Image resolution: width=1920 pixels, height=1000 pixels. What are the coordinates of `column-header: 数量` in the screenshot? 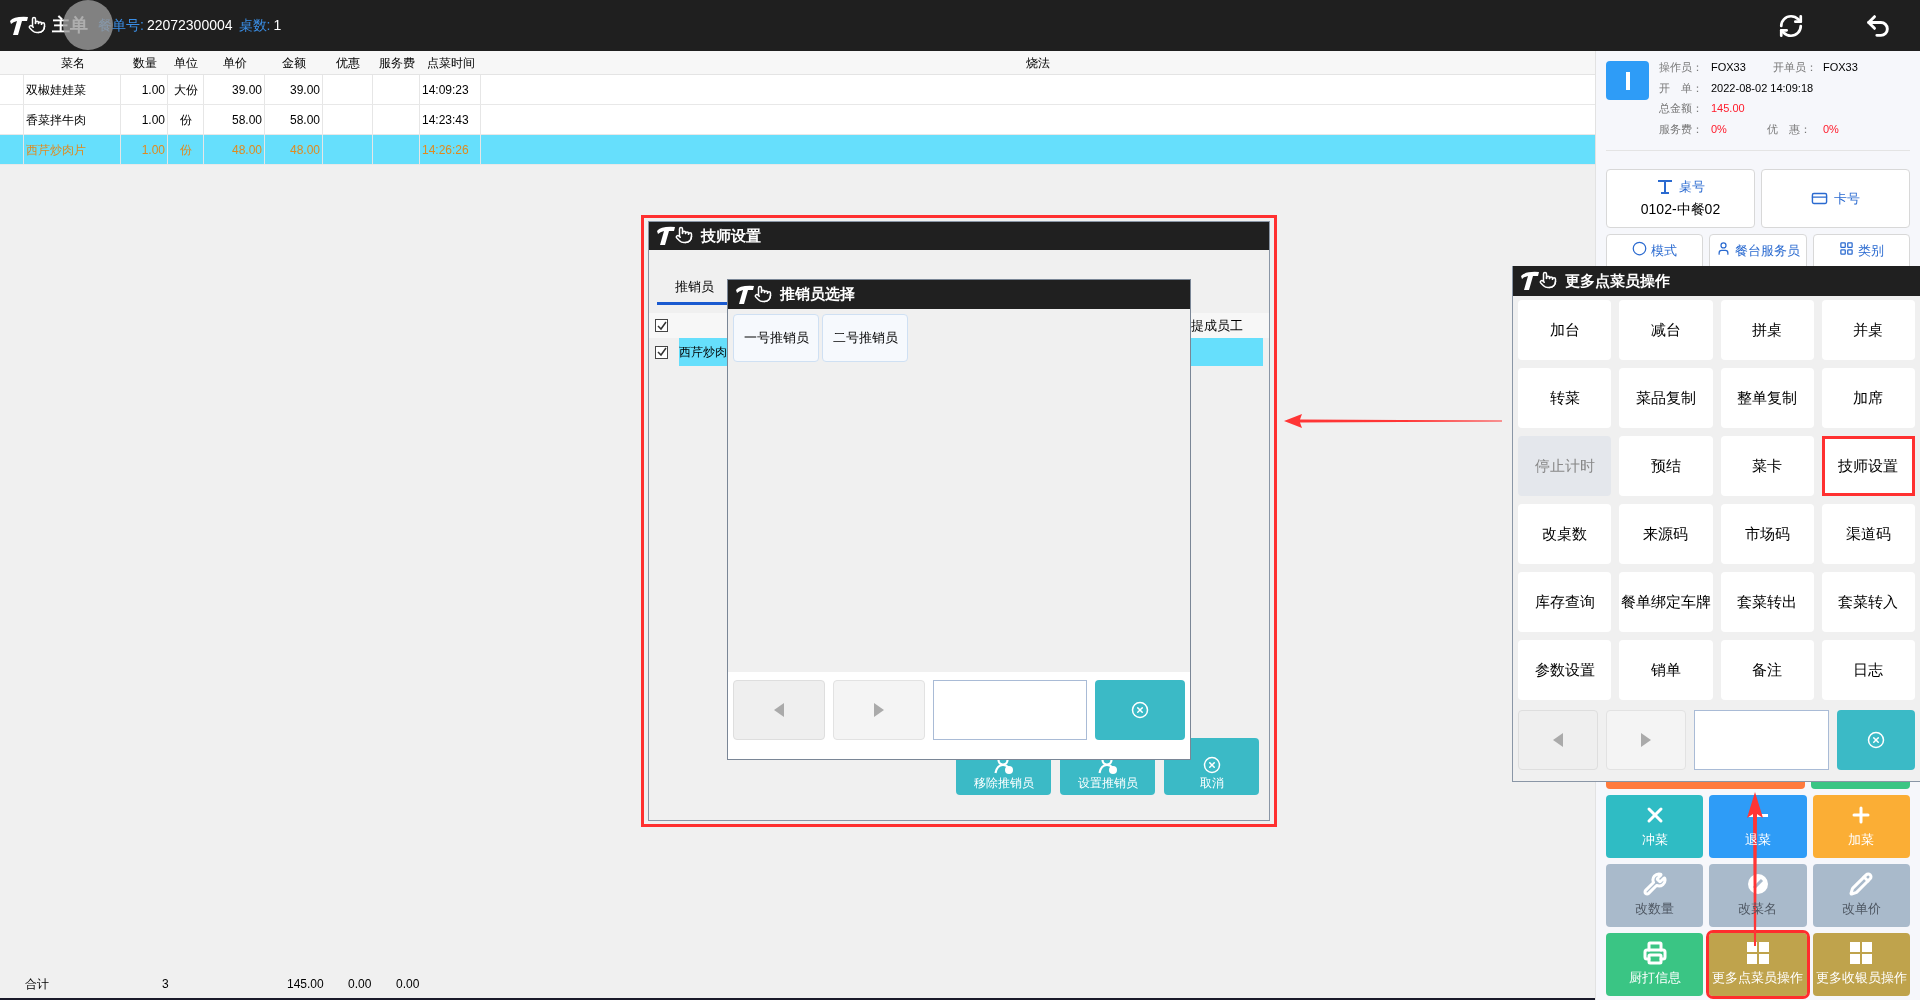 It's located at (144, 63).